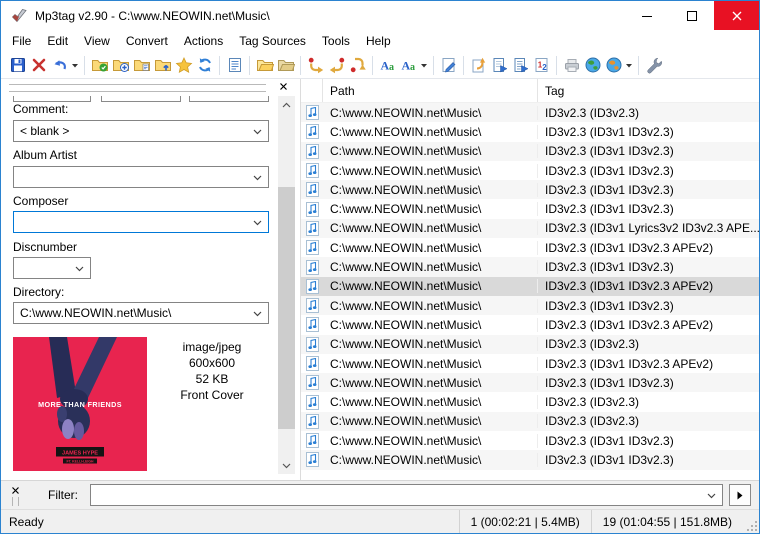 This screenshot has width=760, height=534. Describe the element at coordinates (75, 65) in the screenshot. I see `undo-dropdown-icon` at that location.